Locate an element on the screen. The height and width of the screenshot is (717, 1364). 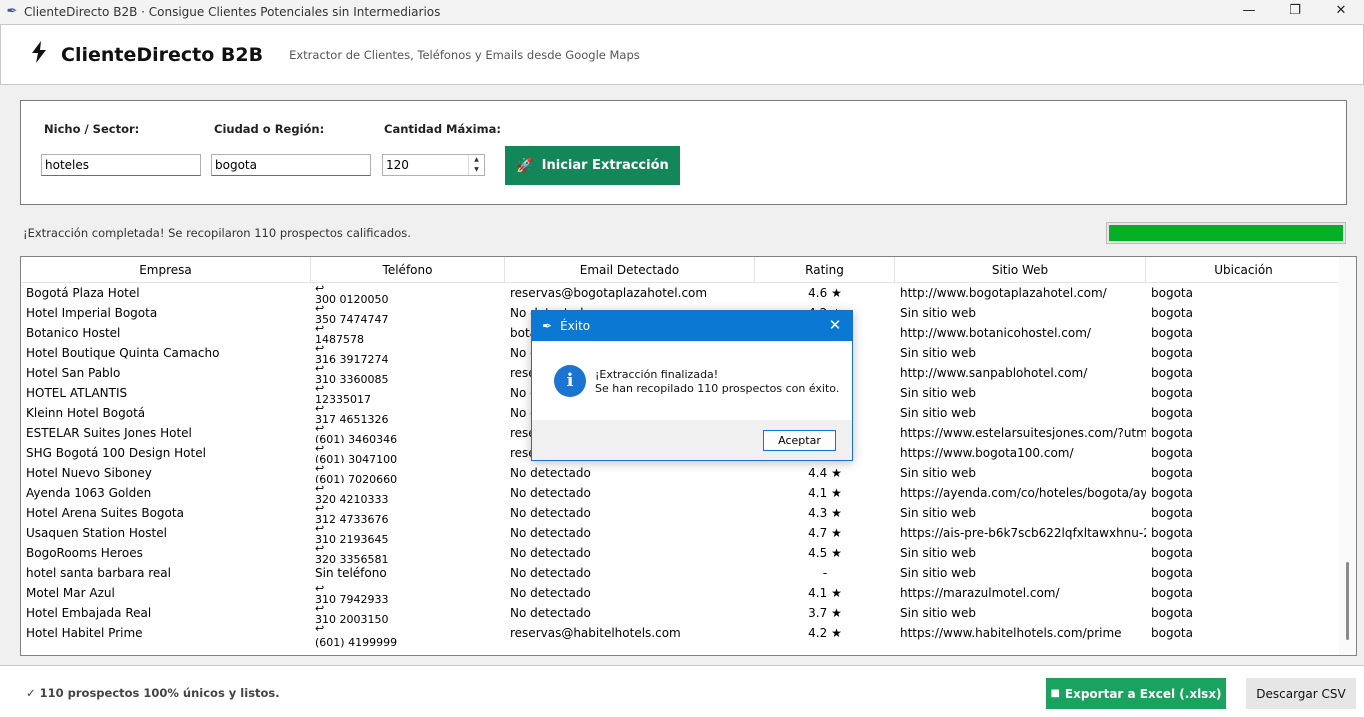
start-extraction-button: 🚀 Iniciar Extracción is located at coordinates (592, 165).